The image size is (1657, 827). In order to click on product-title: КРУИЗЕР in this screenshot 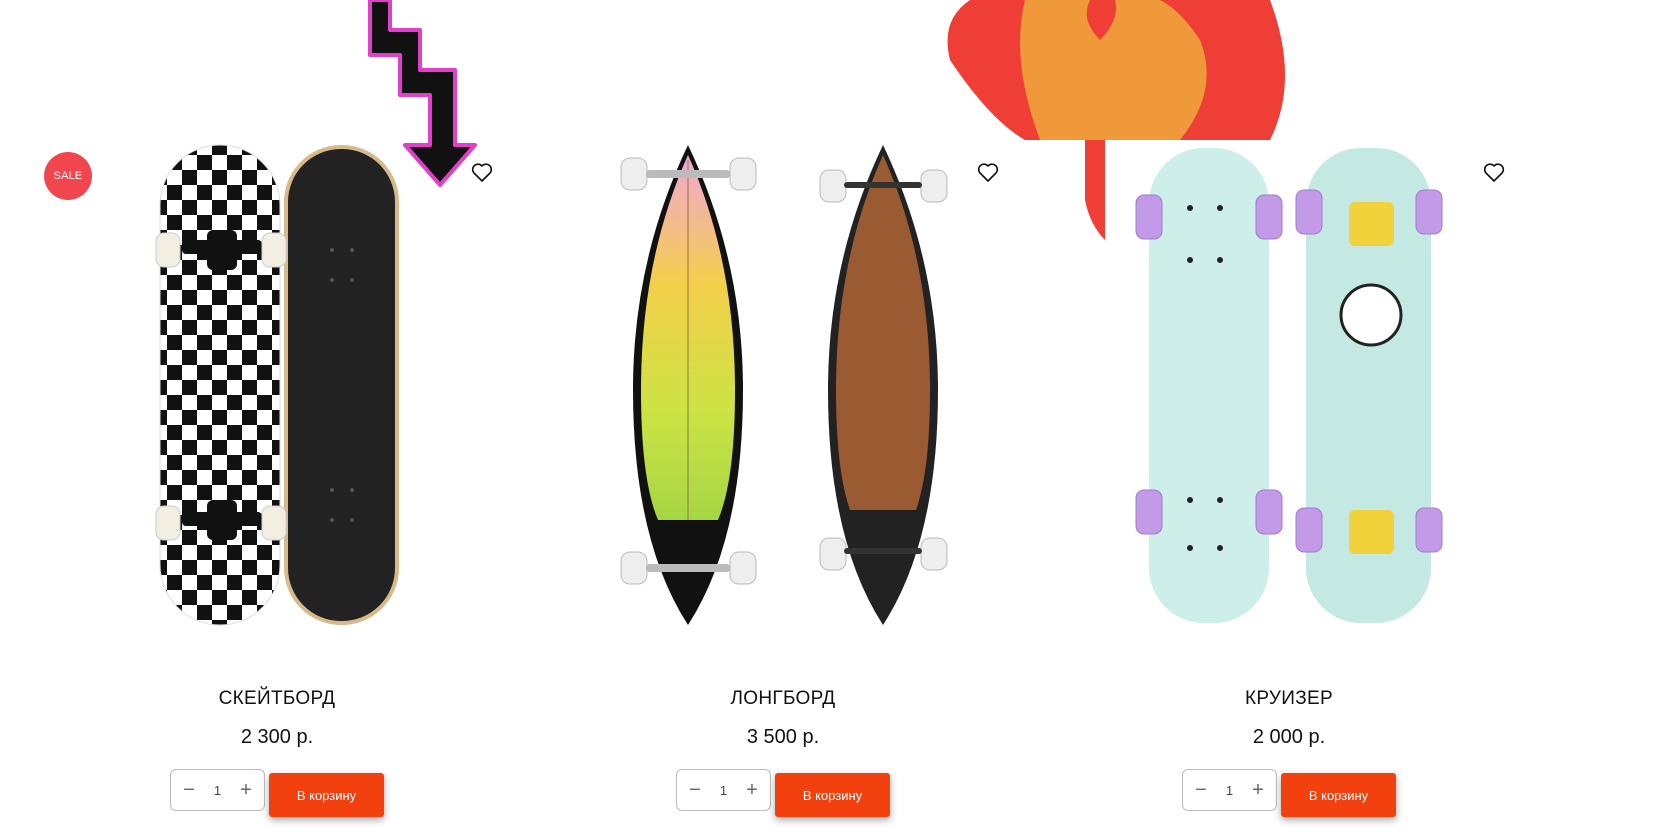, I will do `click(1289, 699)`.